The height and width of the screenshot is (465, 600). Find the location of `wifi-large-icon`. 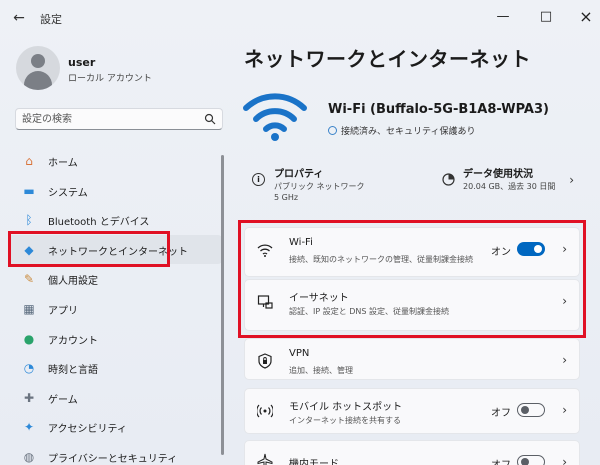

wifi-large-icon is located at coordinates (275, 117).